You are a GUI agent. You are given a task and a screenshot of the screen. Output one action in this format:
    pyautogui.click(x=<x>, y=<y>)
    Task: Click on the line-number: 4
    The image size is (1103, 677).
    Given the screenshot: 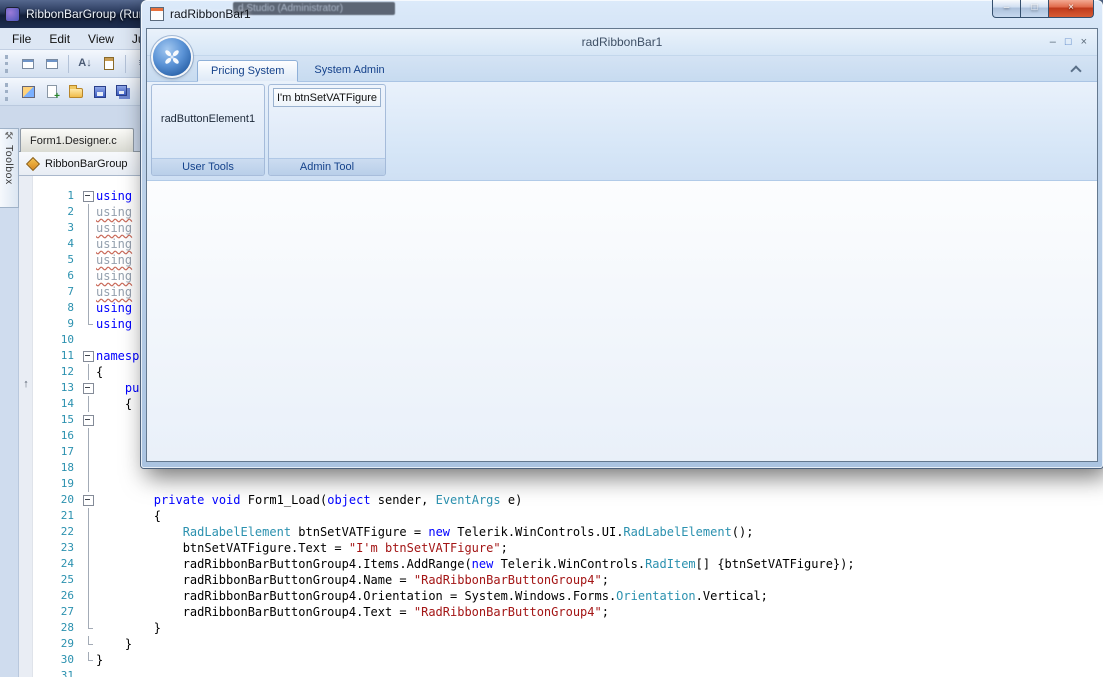 What is the action you would take?
    pyautogui.click(x=70, y=243)
    